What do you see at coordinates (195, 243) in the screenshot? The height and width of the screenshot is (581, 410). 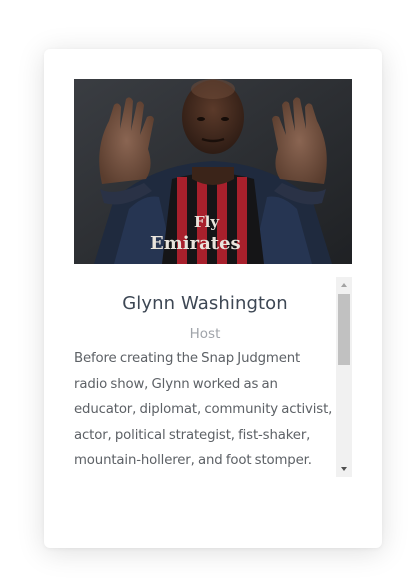 I see `jersey-text-emirates: Emirates` at bounding box center [195, 243].